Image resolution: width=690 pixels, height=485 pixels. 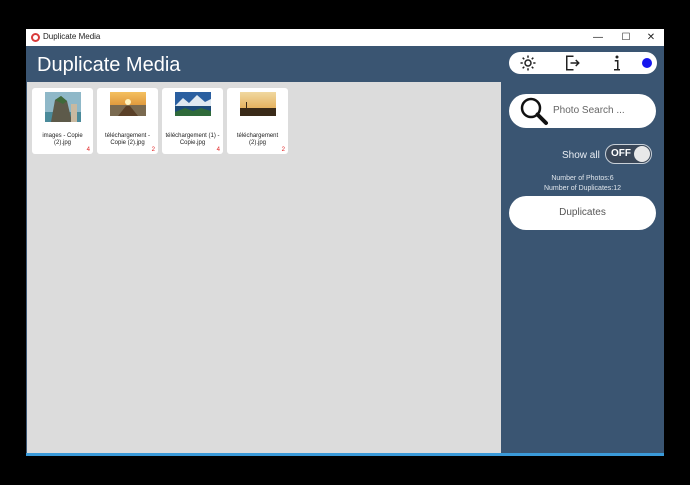 I want to click on file-name: images - Copie (2).jpg, so click(x=62, y=139).